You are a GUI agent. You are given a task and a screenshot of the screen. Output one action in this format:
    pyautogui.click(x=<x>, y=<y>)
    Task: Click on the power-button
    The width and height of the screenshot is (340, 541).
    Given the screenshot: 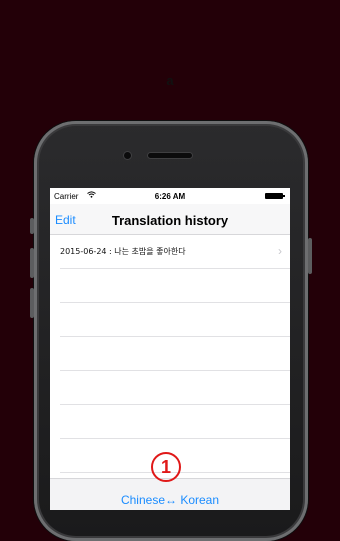 What is the action you would take?
    pyautogui.click(x=310, y=256)
    